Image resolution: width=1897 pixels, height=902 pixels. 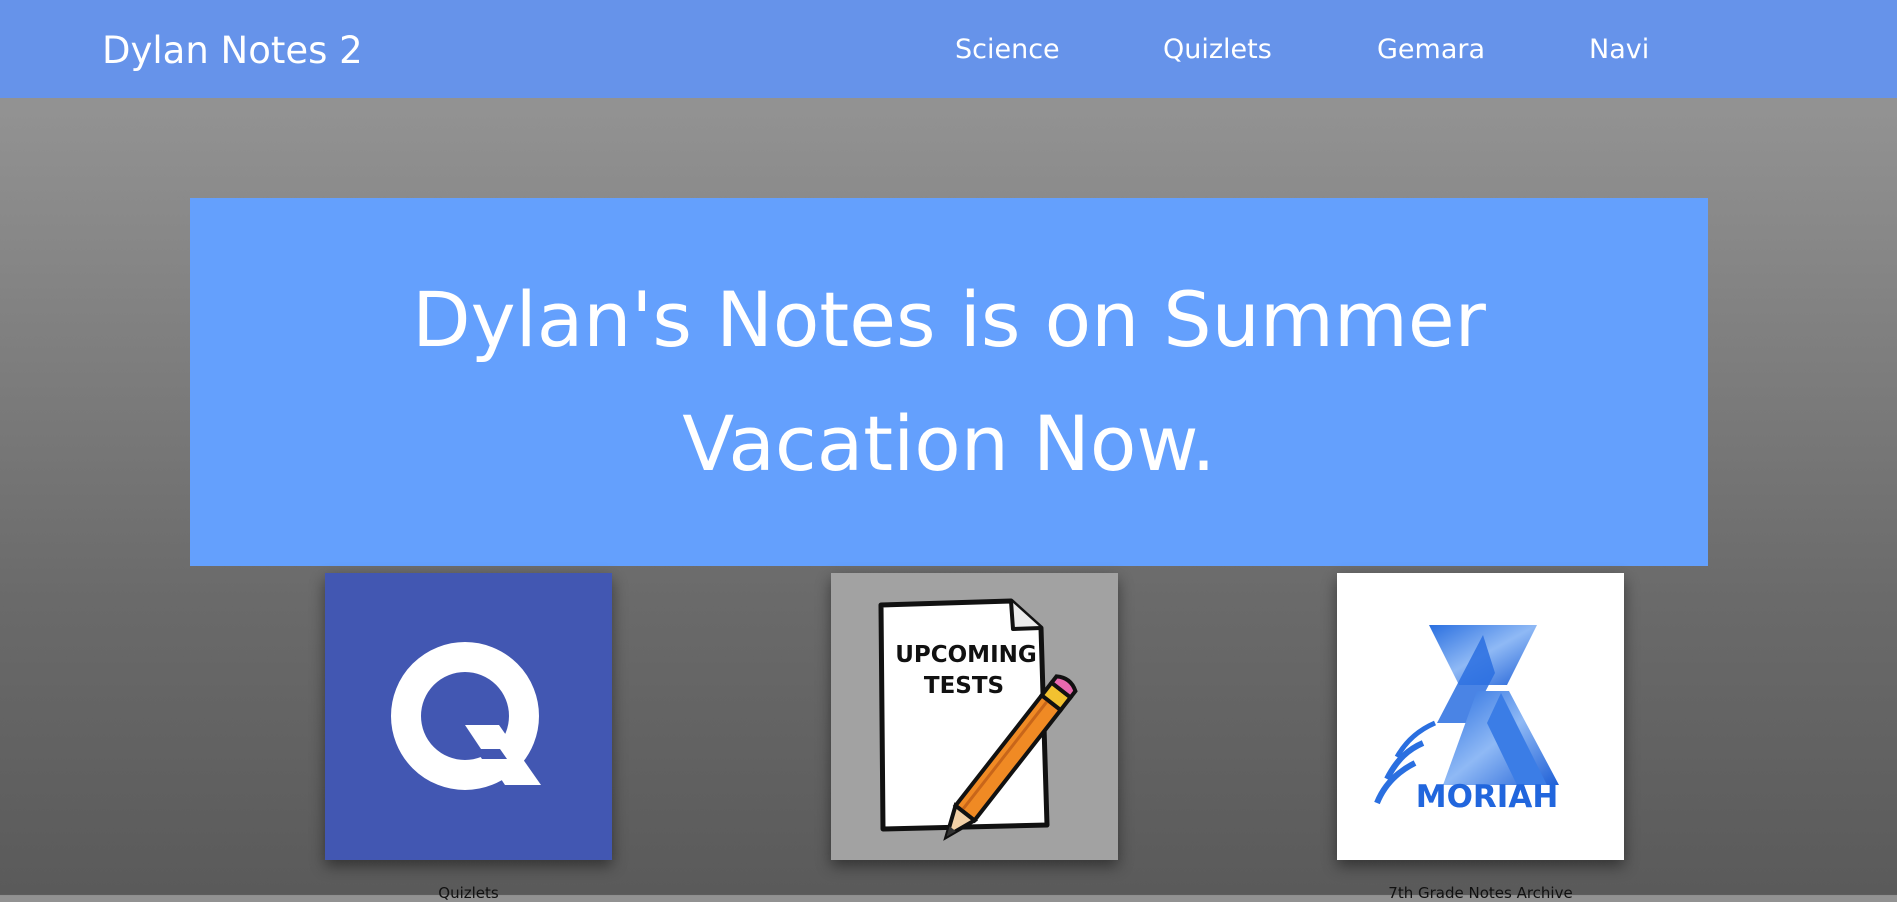 What do you see at coordinates (966, 655) in the screenshot?
I see `upcoming-text: UPCOMING` at bounding box center [966, 655].